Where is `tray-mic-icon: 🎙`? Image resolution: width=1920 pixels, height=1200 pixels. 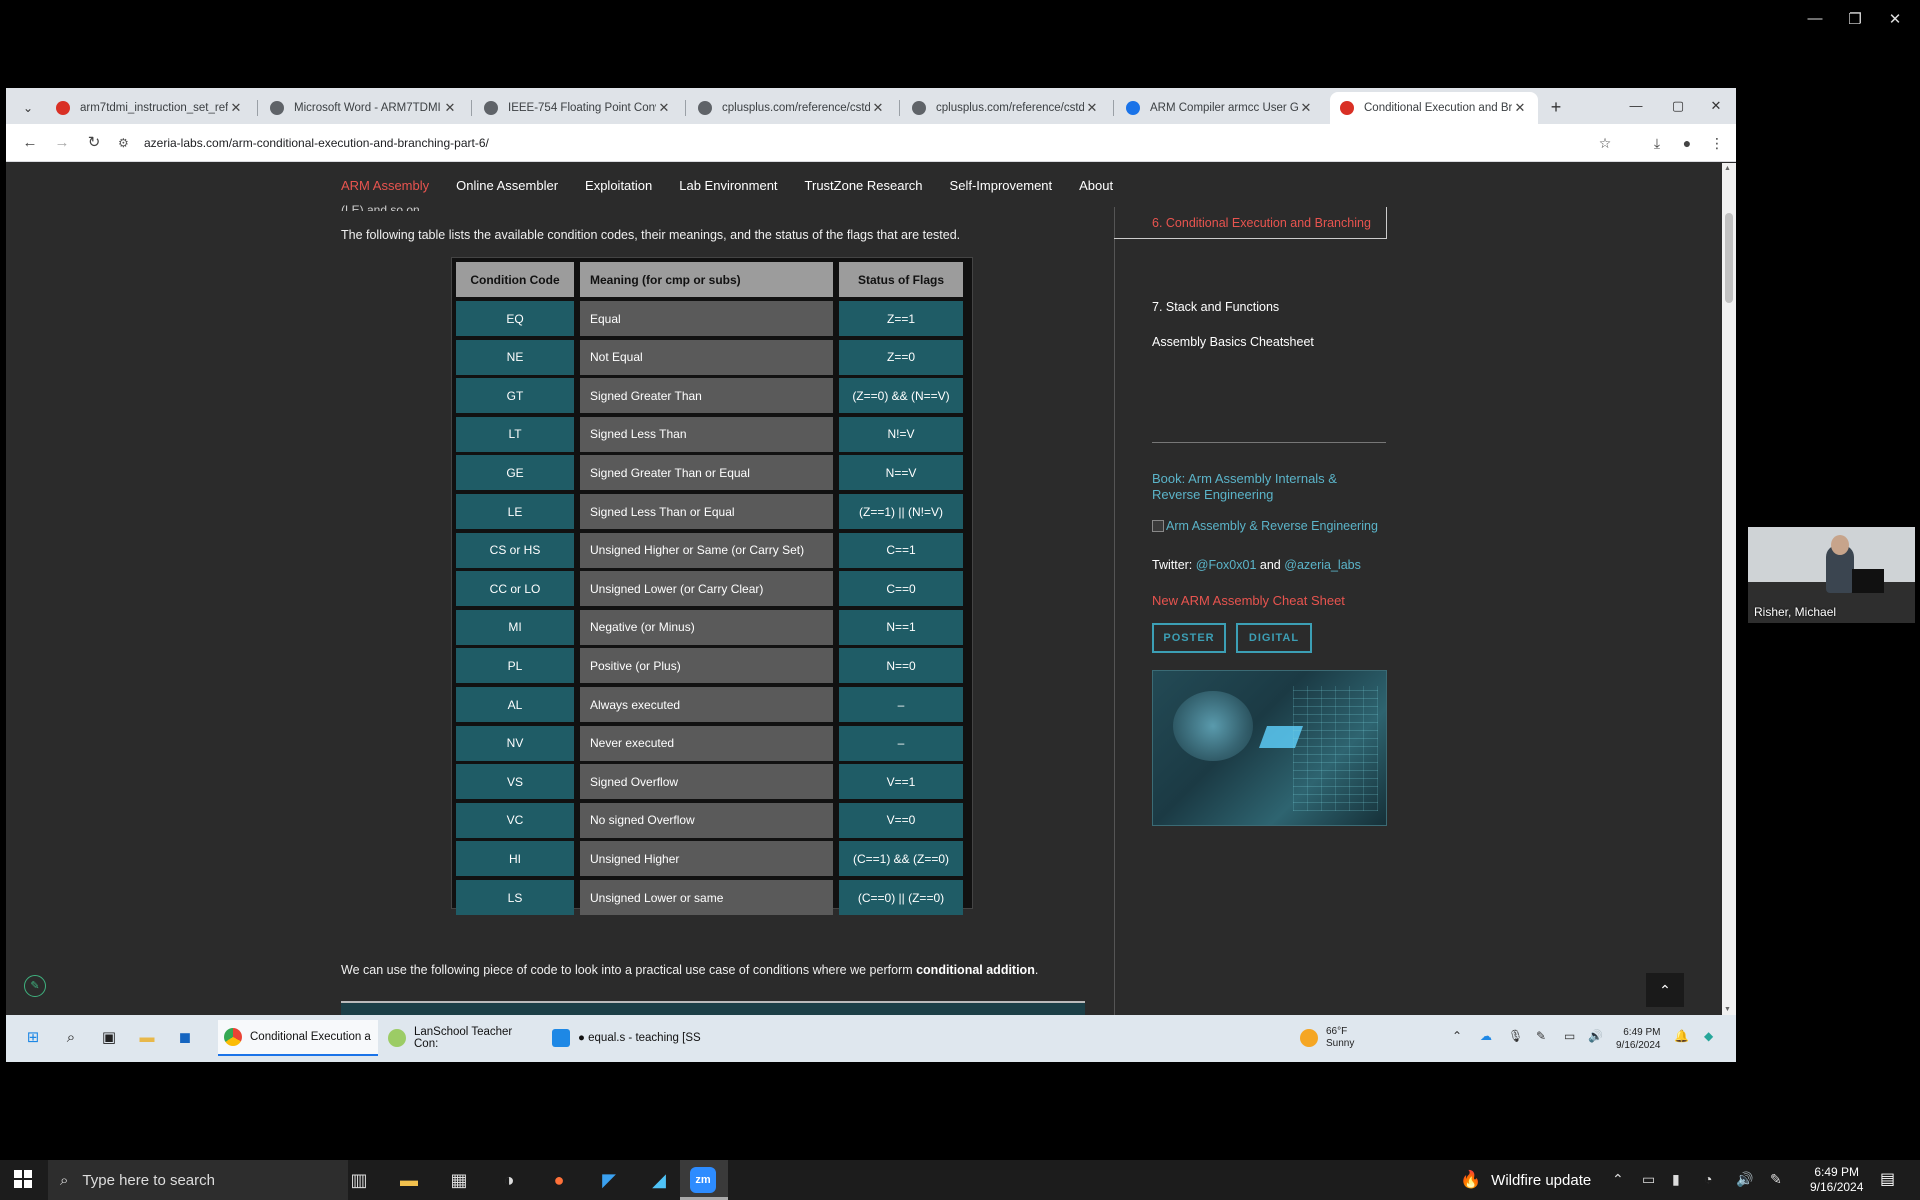
tray-mic-icon: 🎙 is located at coordinates (1515, 1036).